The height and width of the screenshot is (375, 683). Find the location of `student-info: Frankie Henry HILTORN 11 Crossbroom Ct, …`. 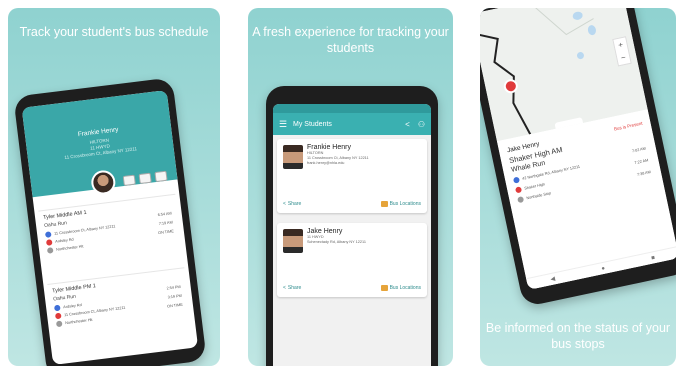

student-info: Frankie Henry HILTORN 11 Crossbroom Ct, … is located at coordinates (365, 155).